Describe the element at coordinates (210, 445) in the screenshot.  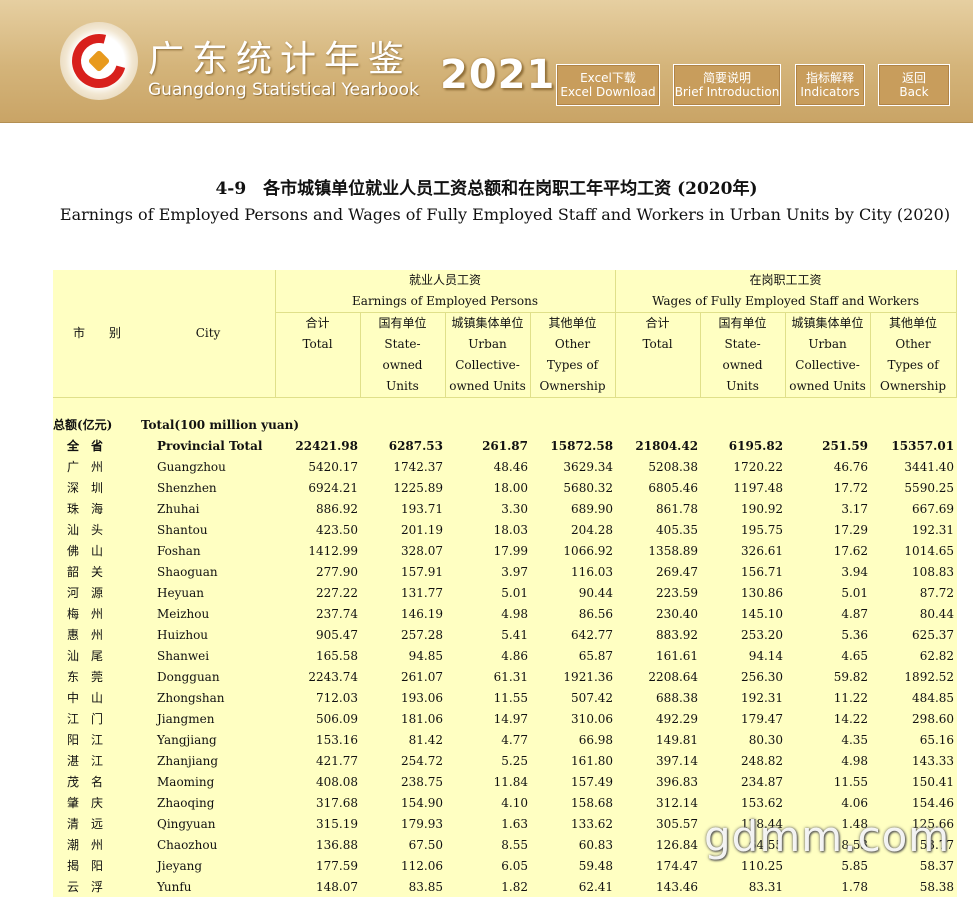
I see `city-name-en: Provincial Total` at that location.